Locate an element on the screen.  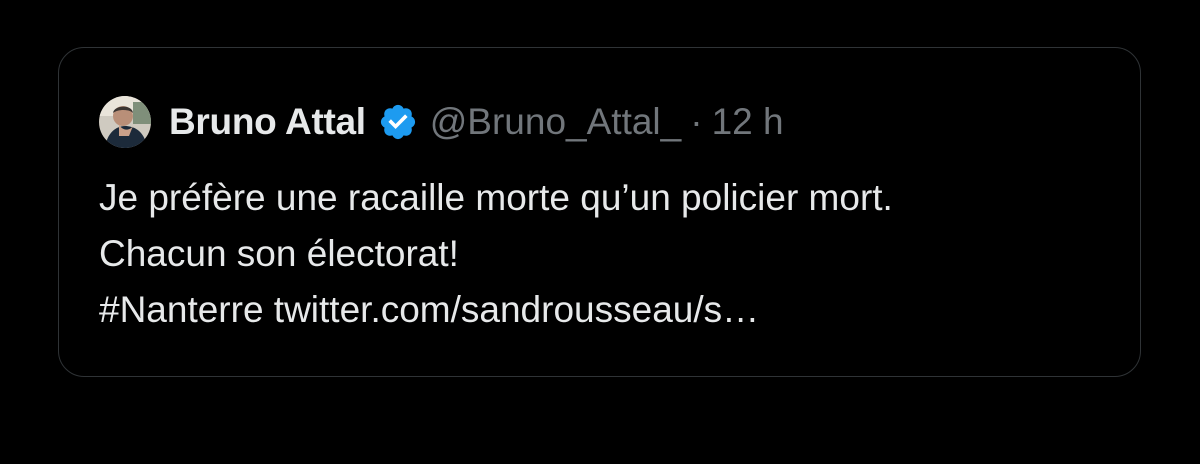
author-handle: @Bruno_Attal_ is located at coordinates (555, 122).